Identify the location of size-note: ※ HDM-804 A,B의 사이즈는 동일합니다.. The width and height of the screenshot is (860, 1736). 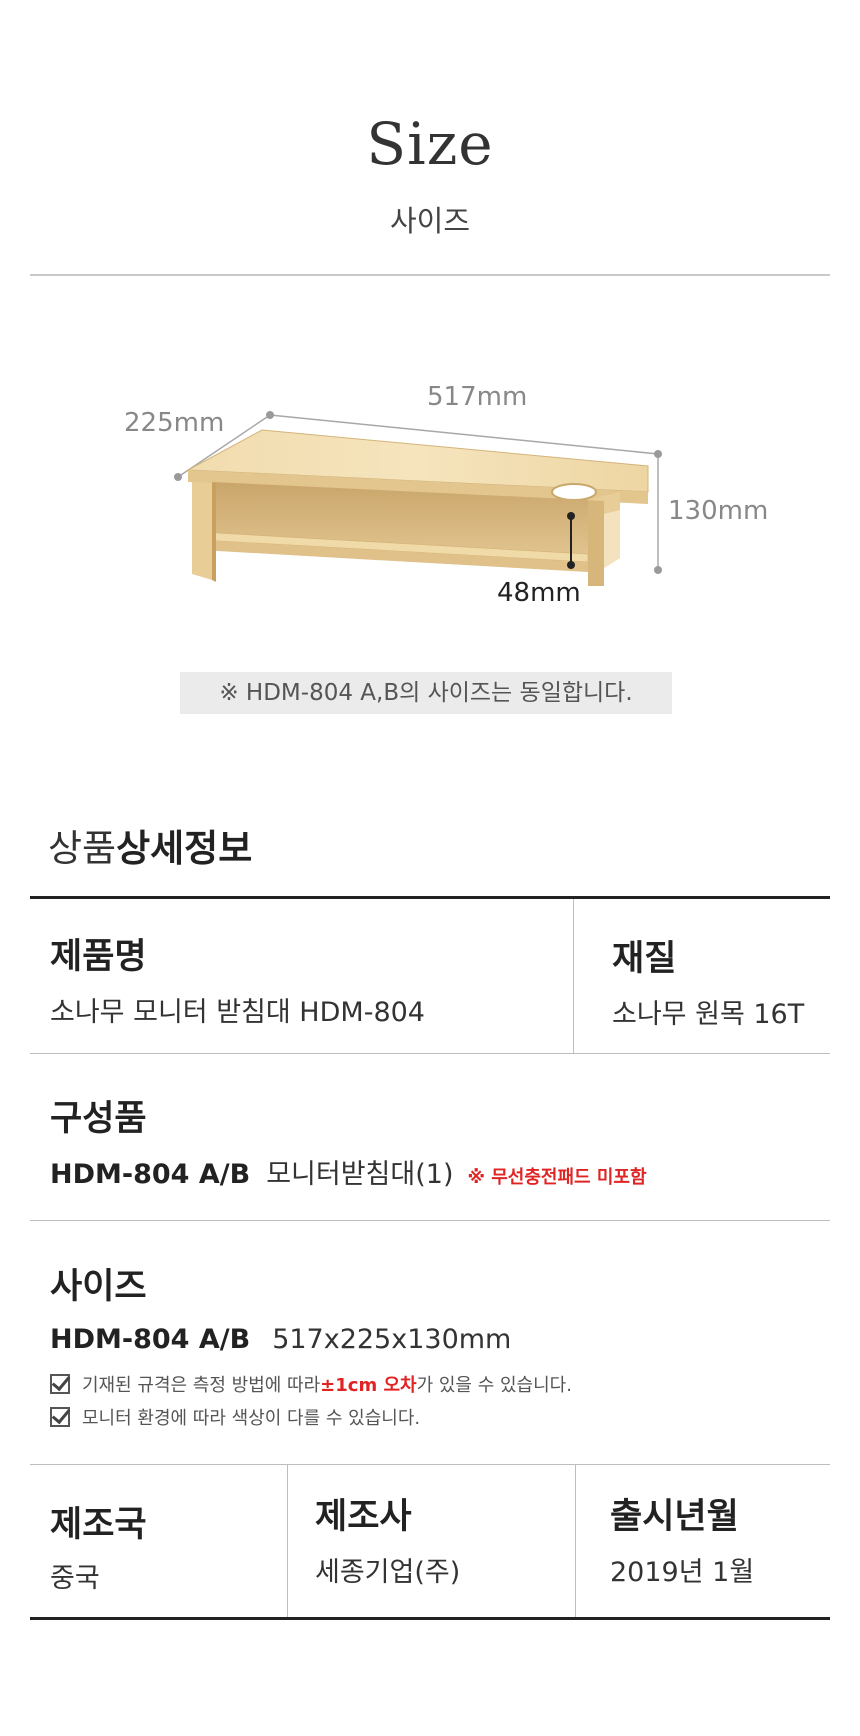
(426, 693).